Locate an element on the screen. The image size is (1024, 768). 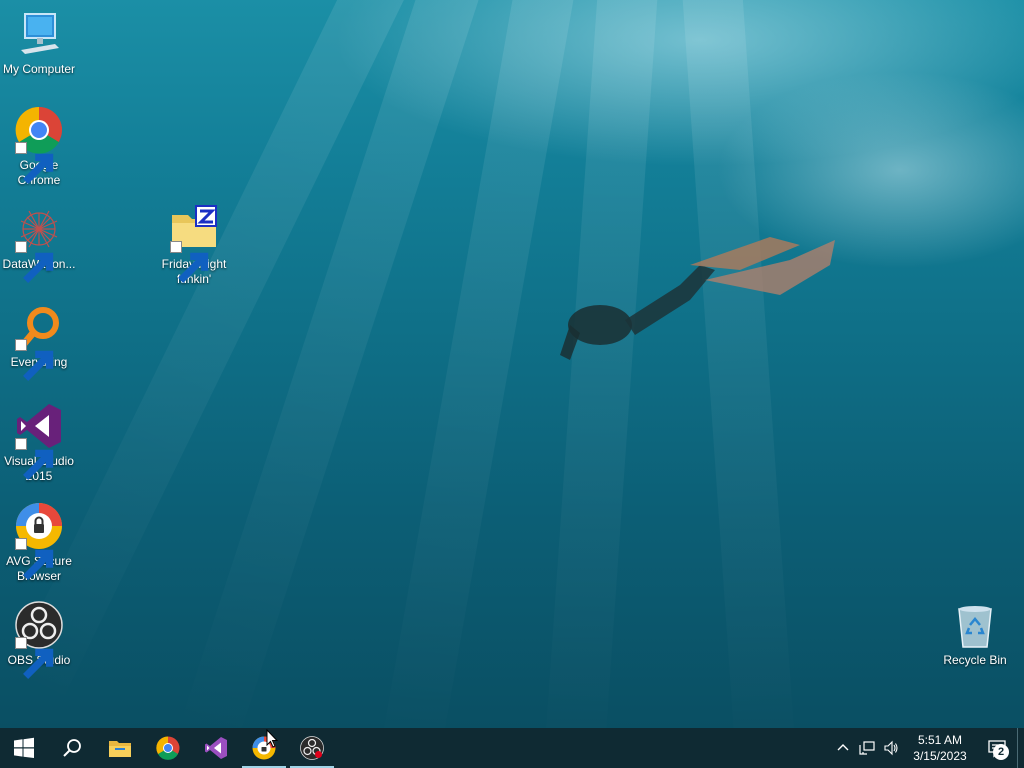
taskbar-visual-studio is located at coordinates (216, 748).